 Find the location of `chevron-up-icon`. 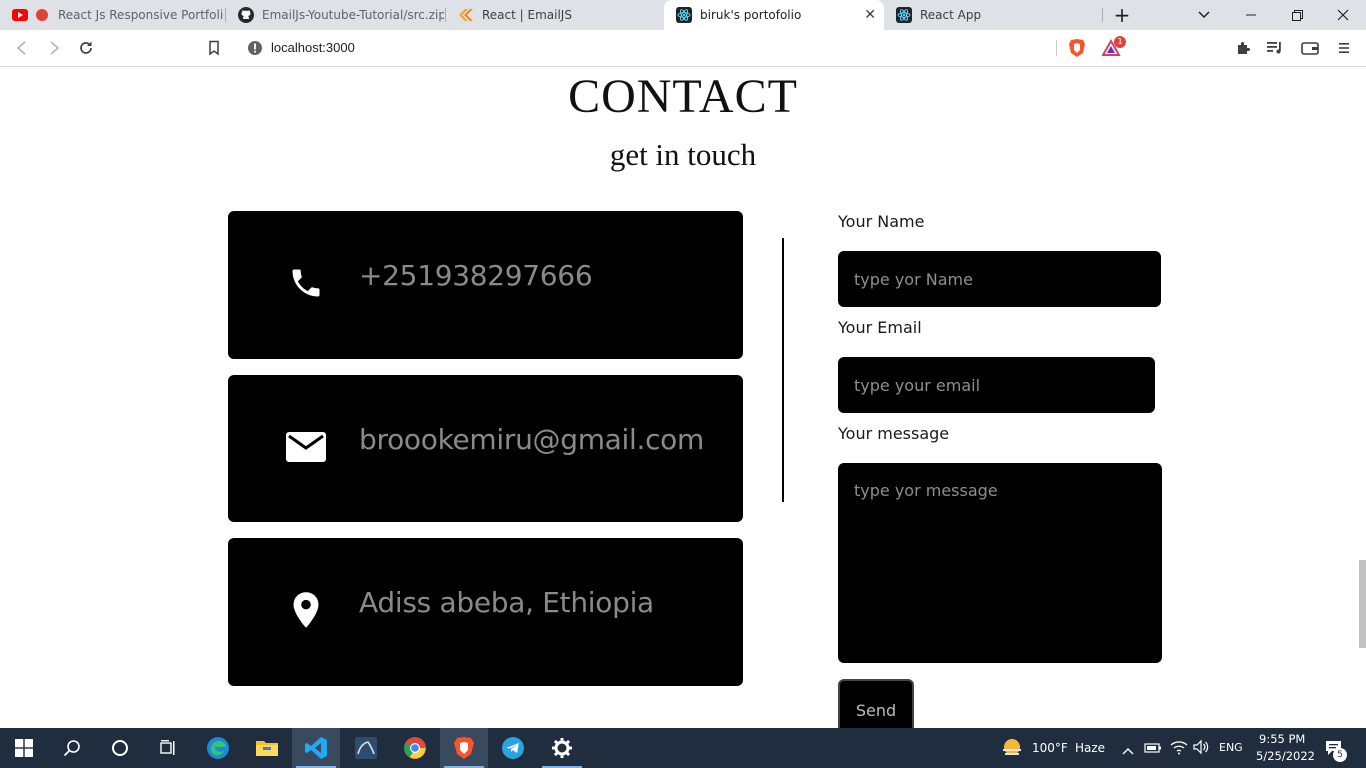

chevron-up-icon is located at coordinates (1128, 750).